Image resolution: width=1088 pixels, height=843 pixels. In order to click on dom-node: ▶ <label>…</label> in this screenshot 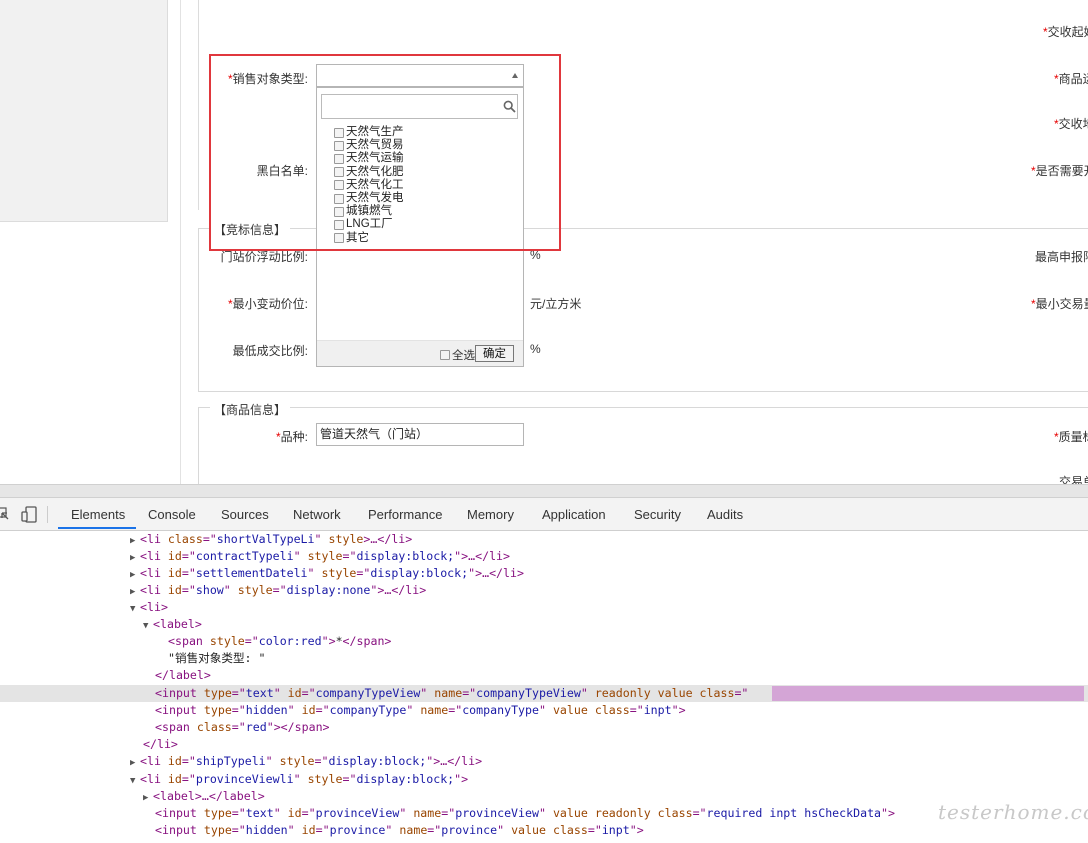, I will do `click(204, 796)`.